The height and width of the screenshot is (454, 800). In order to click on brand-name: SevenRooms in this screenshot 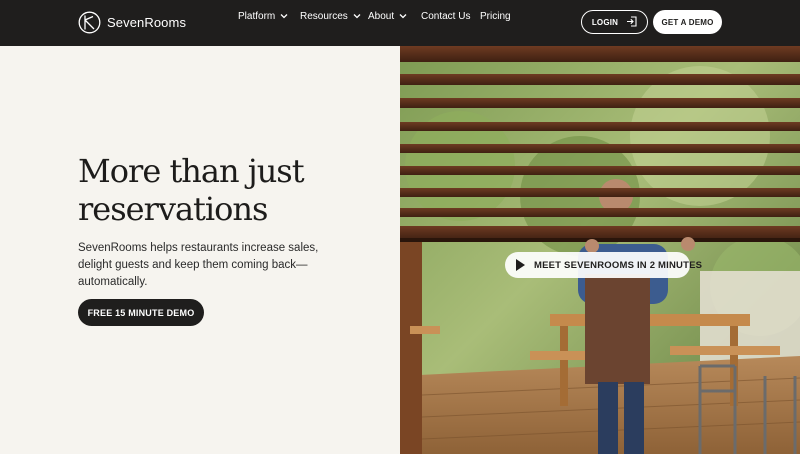, I will do `click(147, 22)`.